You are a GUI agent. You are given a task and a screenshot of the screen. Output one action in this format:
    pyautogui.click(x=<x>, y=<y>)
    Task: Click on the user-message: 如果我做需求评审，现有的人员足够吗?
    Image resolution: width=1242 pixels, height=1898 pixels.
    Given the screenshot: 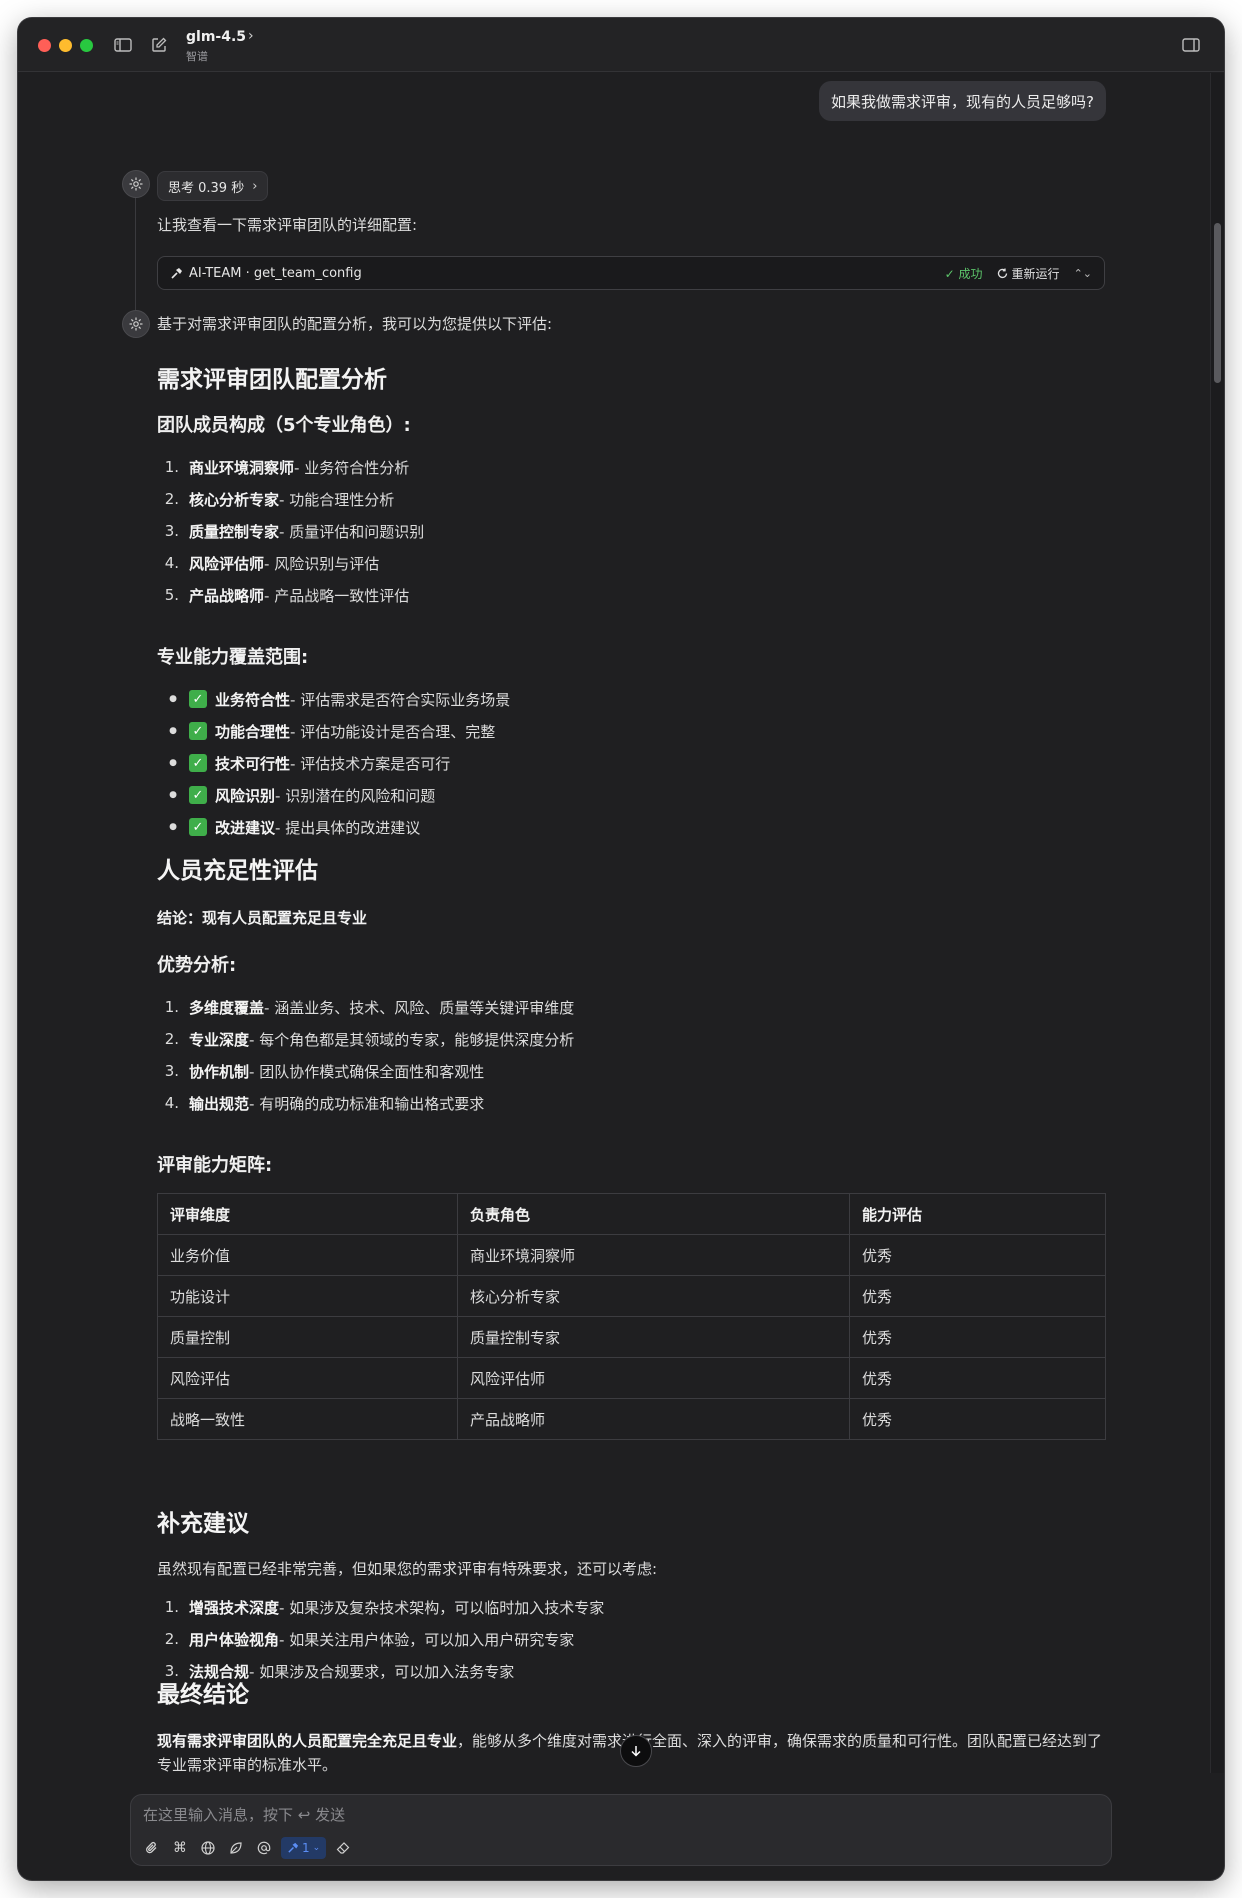 What is the action you would take?
    pyautogui.click(x=962, y=101)
    